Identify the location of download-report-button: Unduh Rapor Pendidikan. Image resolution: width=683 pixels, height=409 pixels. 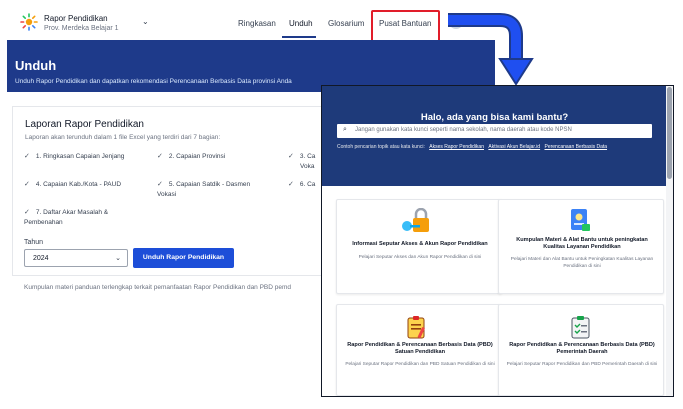
(183, 258).